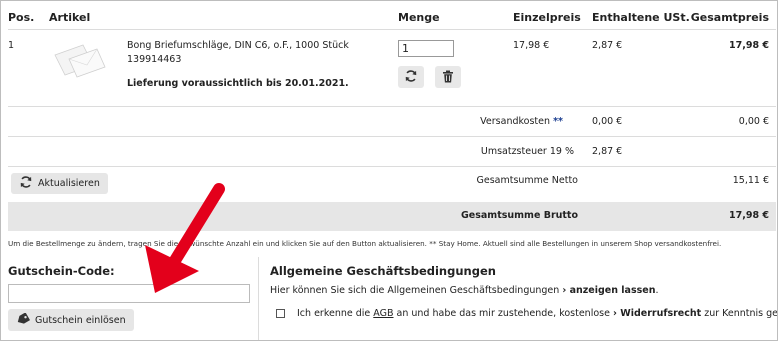 The width and height of the screenshot is (778, 341). I want to click on refresh-quantity-button, so click(411, 77).